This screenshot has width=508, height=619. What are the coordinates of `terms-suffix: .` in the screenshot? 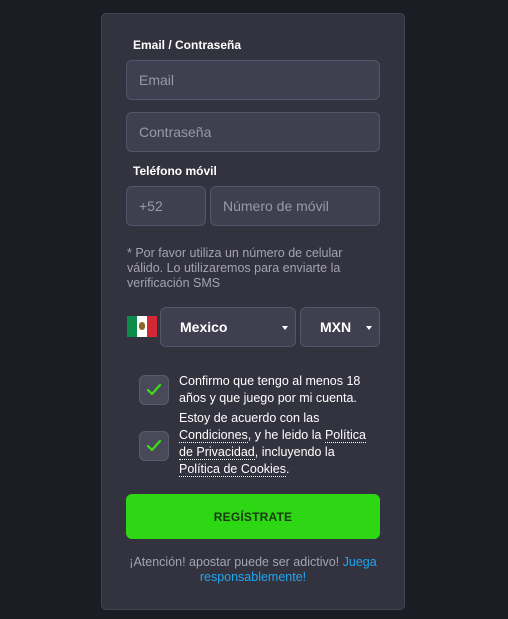 It's located at (288, 469).